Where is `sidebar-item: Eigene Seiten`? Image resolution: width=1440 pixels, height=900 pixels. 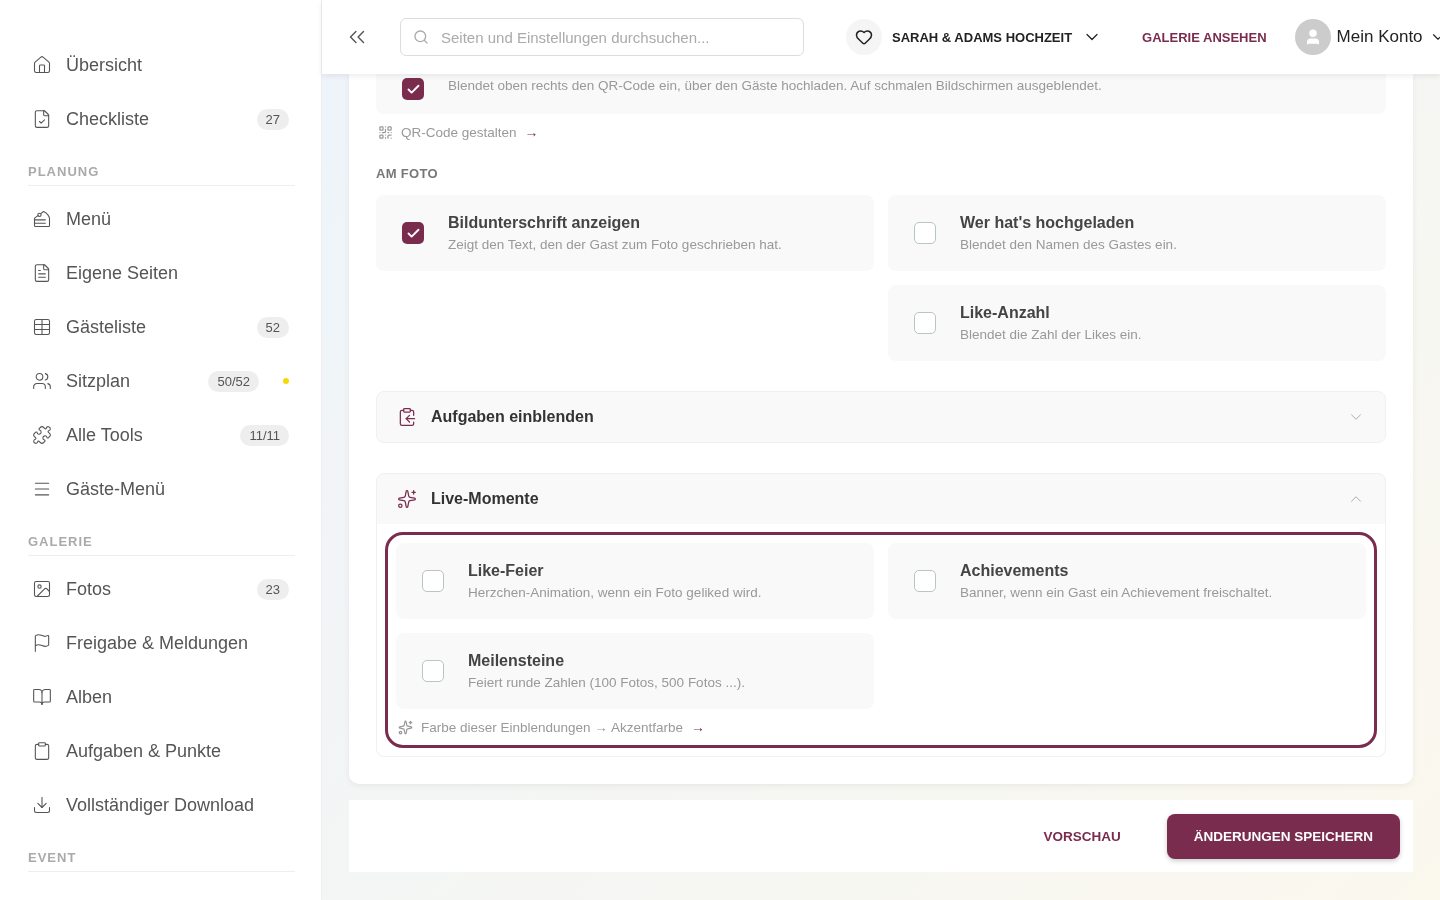 sidebar-item: Eigene Seiten is located at coordinates (161, 273).